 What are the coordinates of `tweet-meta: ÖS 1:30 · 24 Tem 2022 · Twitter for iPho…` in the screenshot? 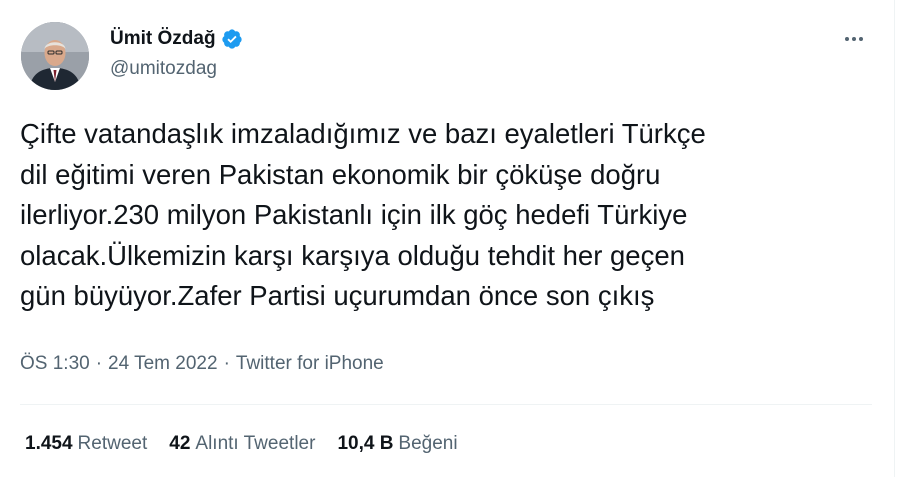 It's located at (202, 364).